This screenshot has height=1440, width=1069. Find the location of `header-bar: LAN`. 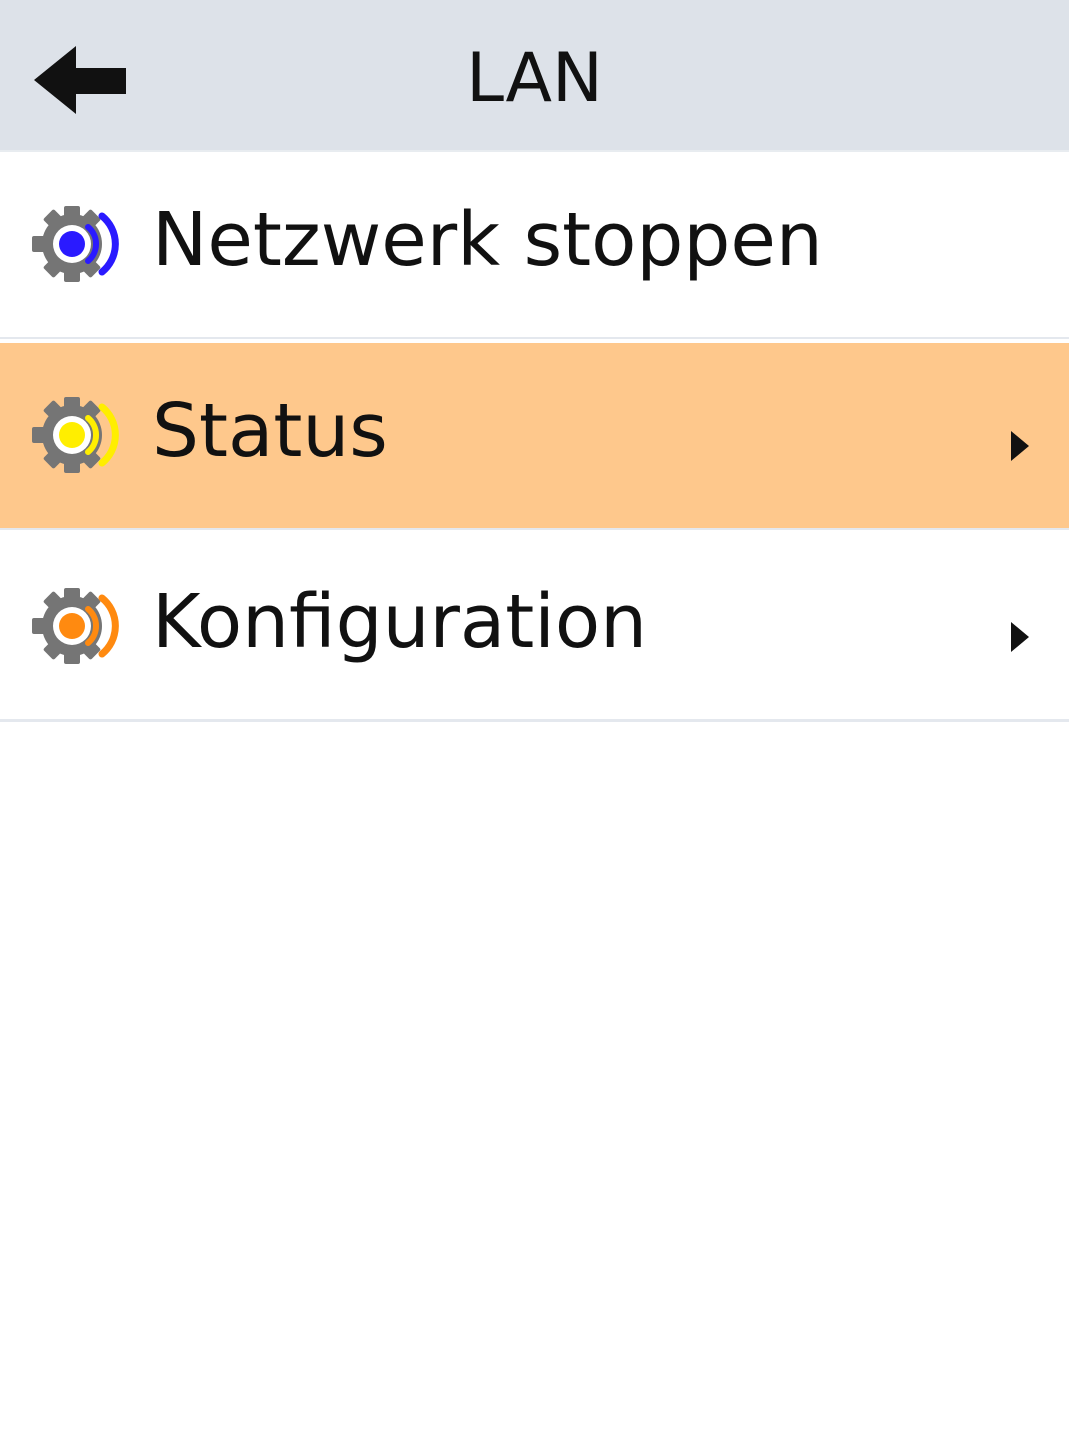

header-bar: LAN is located at coordinates (534, 76).